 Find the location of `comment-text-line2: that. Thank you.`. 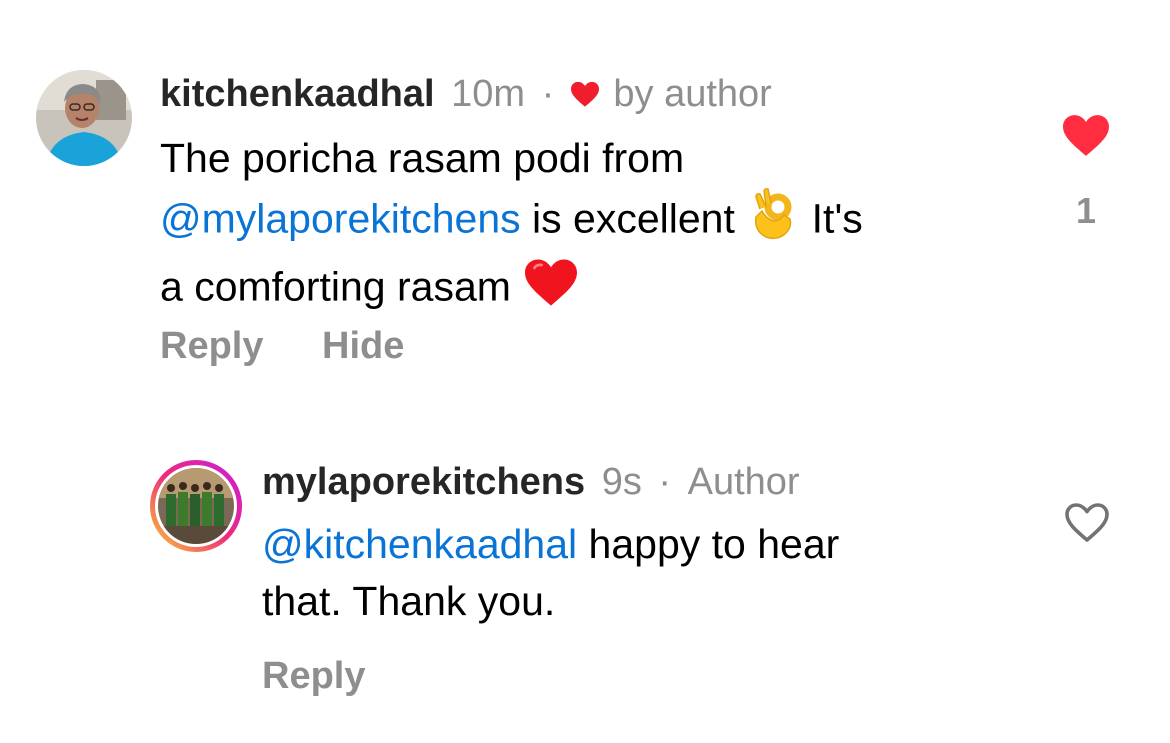

comment-text-line2: that. Thank you. is located at coordinates (409, 601).